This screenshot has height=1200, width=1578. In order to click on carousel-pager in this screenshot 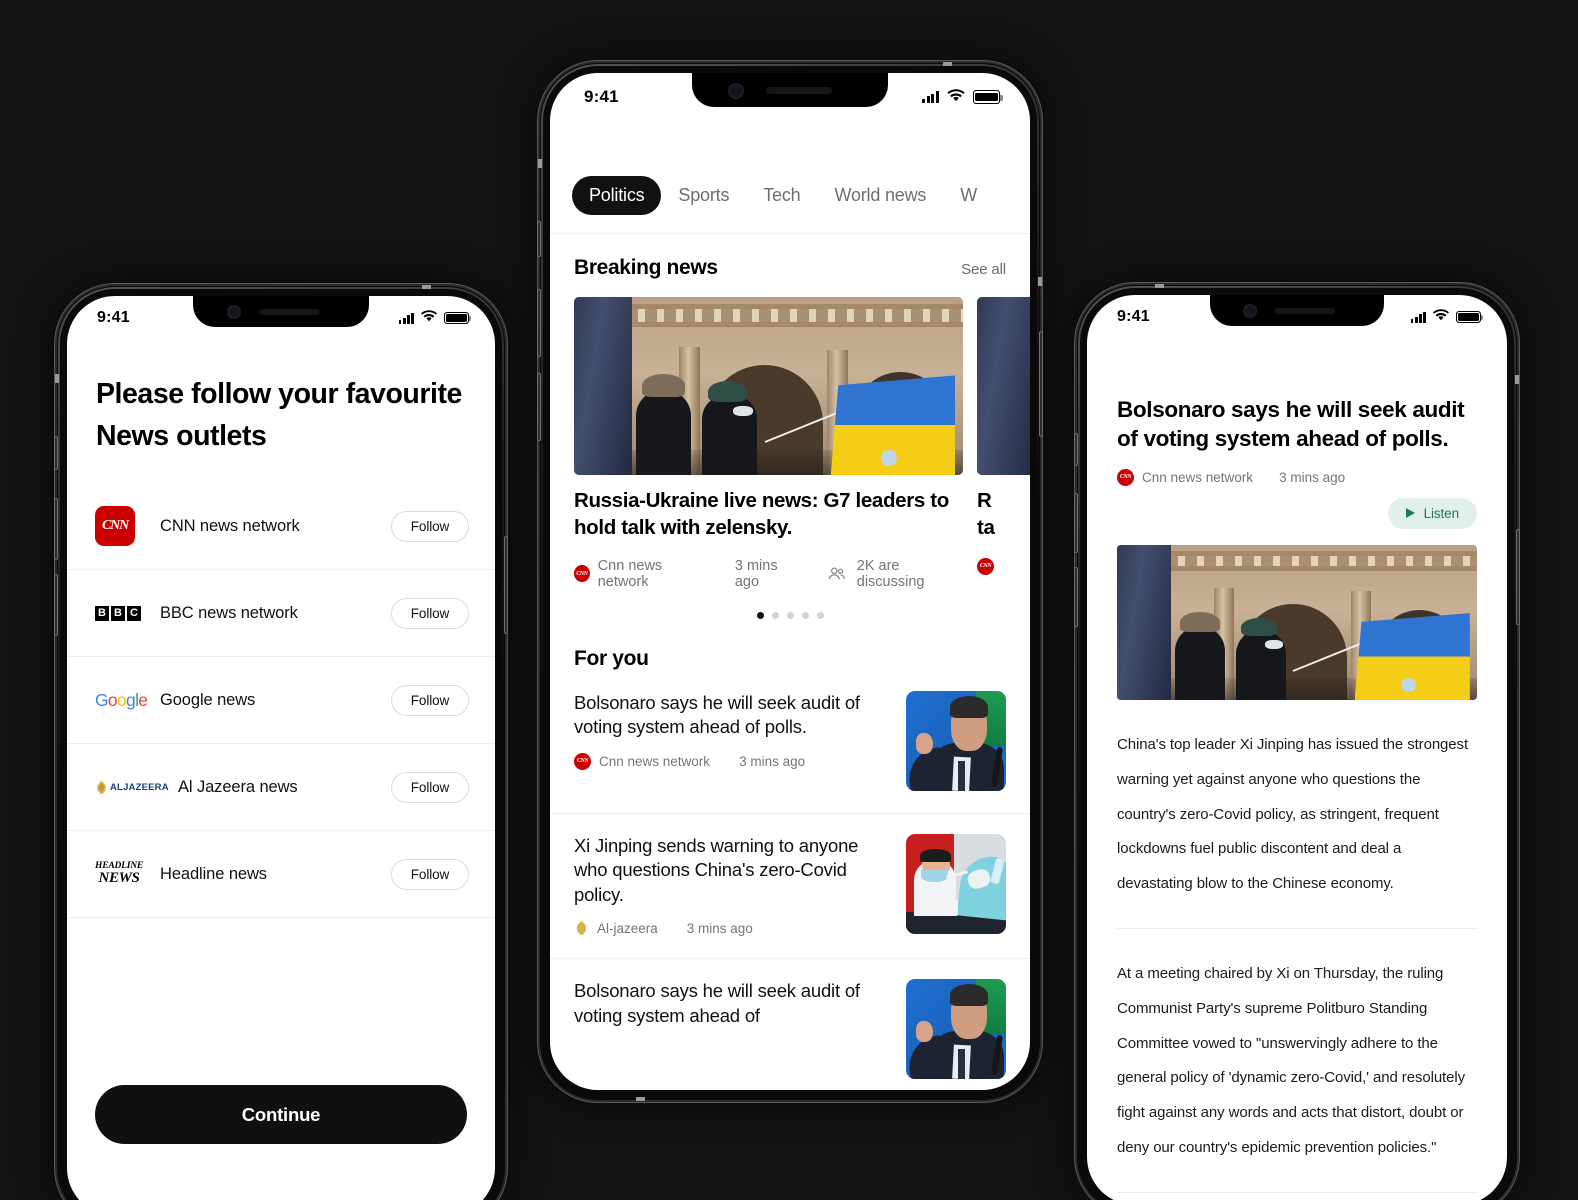, I will do `click(790, 615)`.